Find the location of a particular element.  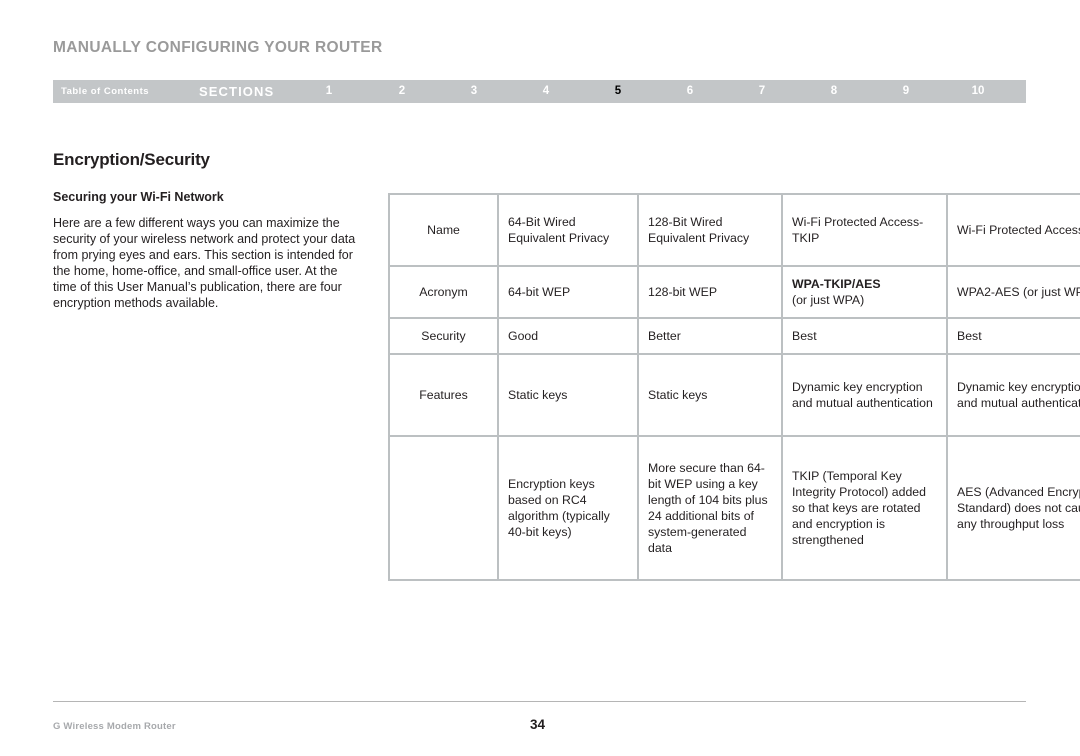

sections-label: SECTIONS is located at coordinates (237, 91).